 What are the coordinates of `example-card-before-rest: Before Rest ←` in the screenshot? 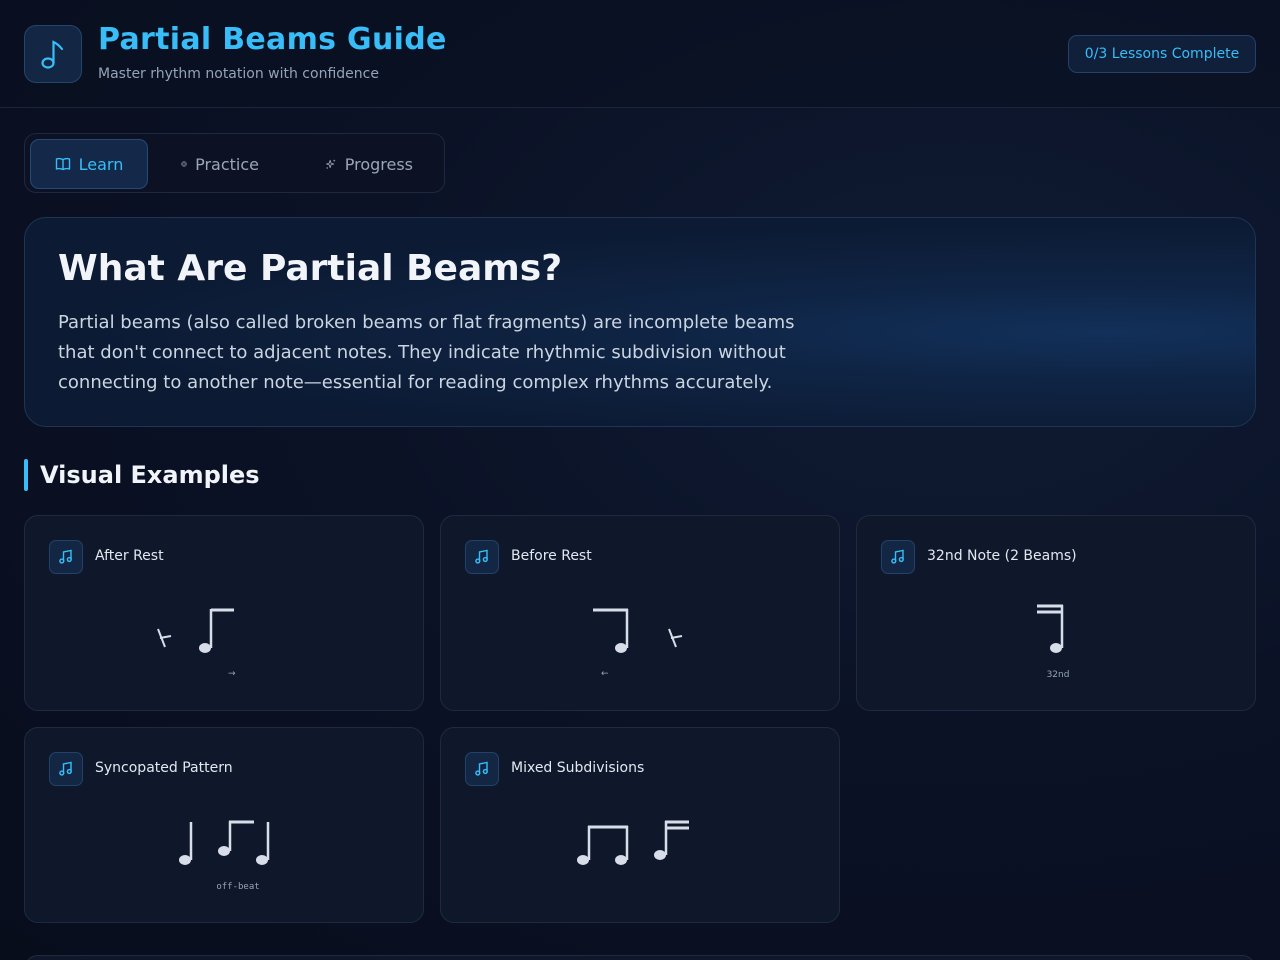 It's located at (640, 613).